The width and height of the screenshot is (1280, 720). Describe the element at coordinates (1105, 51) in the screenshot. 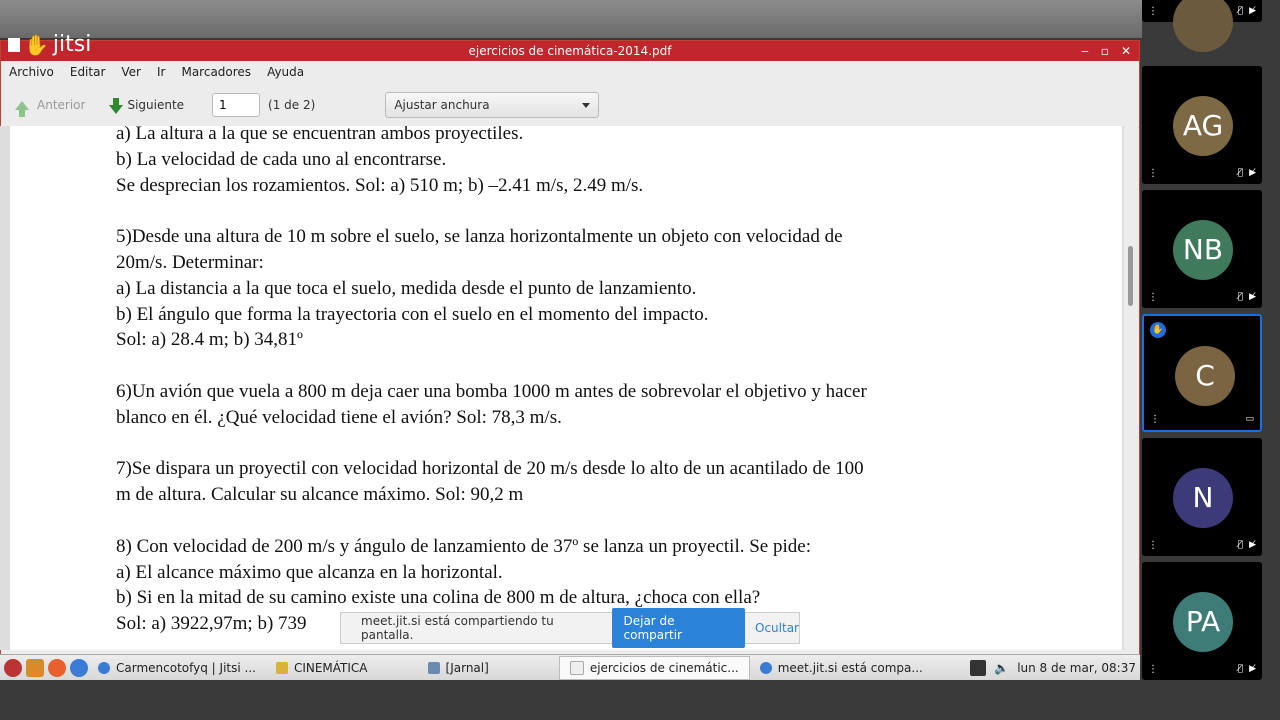

I see `maximize-button: ▫` at that location.